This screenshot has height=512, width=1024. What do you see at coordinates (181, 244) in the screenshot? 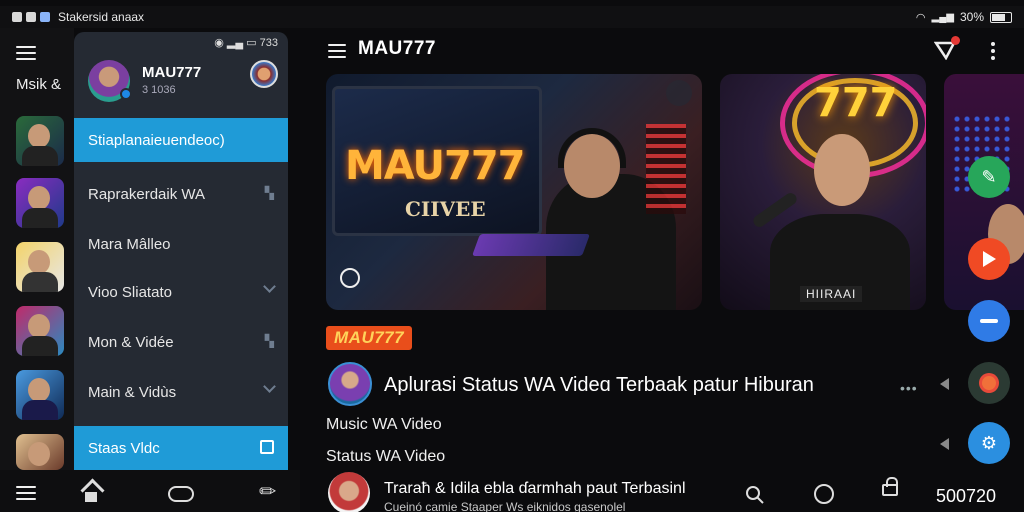
I see `drawer-item-2: Mara Mâlleo` at bounding box center [181, 244].